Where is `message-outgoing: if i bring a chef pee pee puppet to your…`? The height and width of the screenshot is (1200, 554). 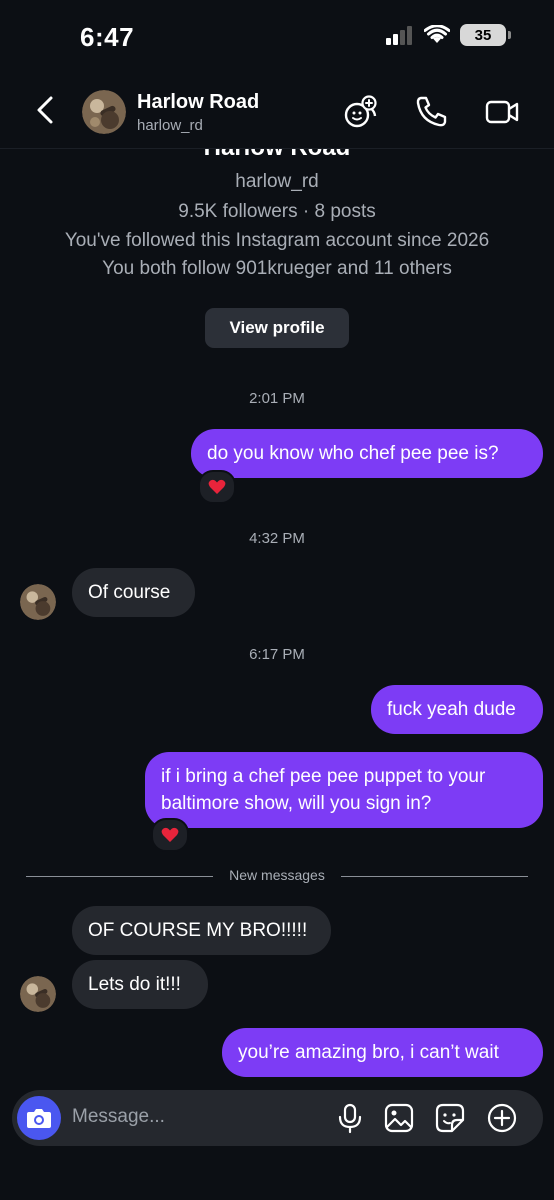
message-outgoing: if i bring a chef pee pee puppet to your… is located at coordinates (344, 790).